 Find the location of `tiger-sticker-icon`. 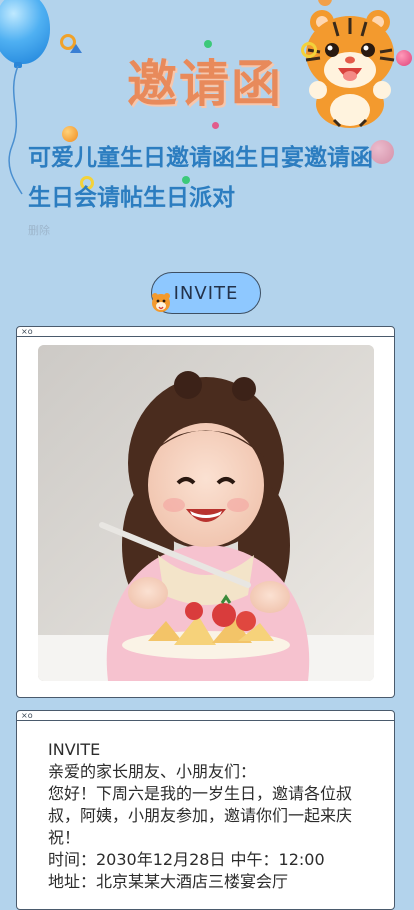

tiger-sticker-icon is located at coordinates (161, 302).